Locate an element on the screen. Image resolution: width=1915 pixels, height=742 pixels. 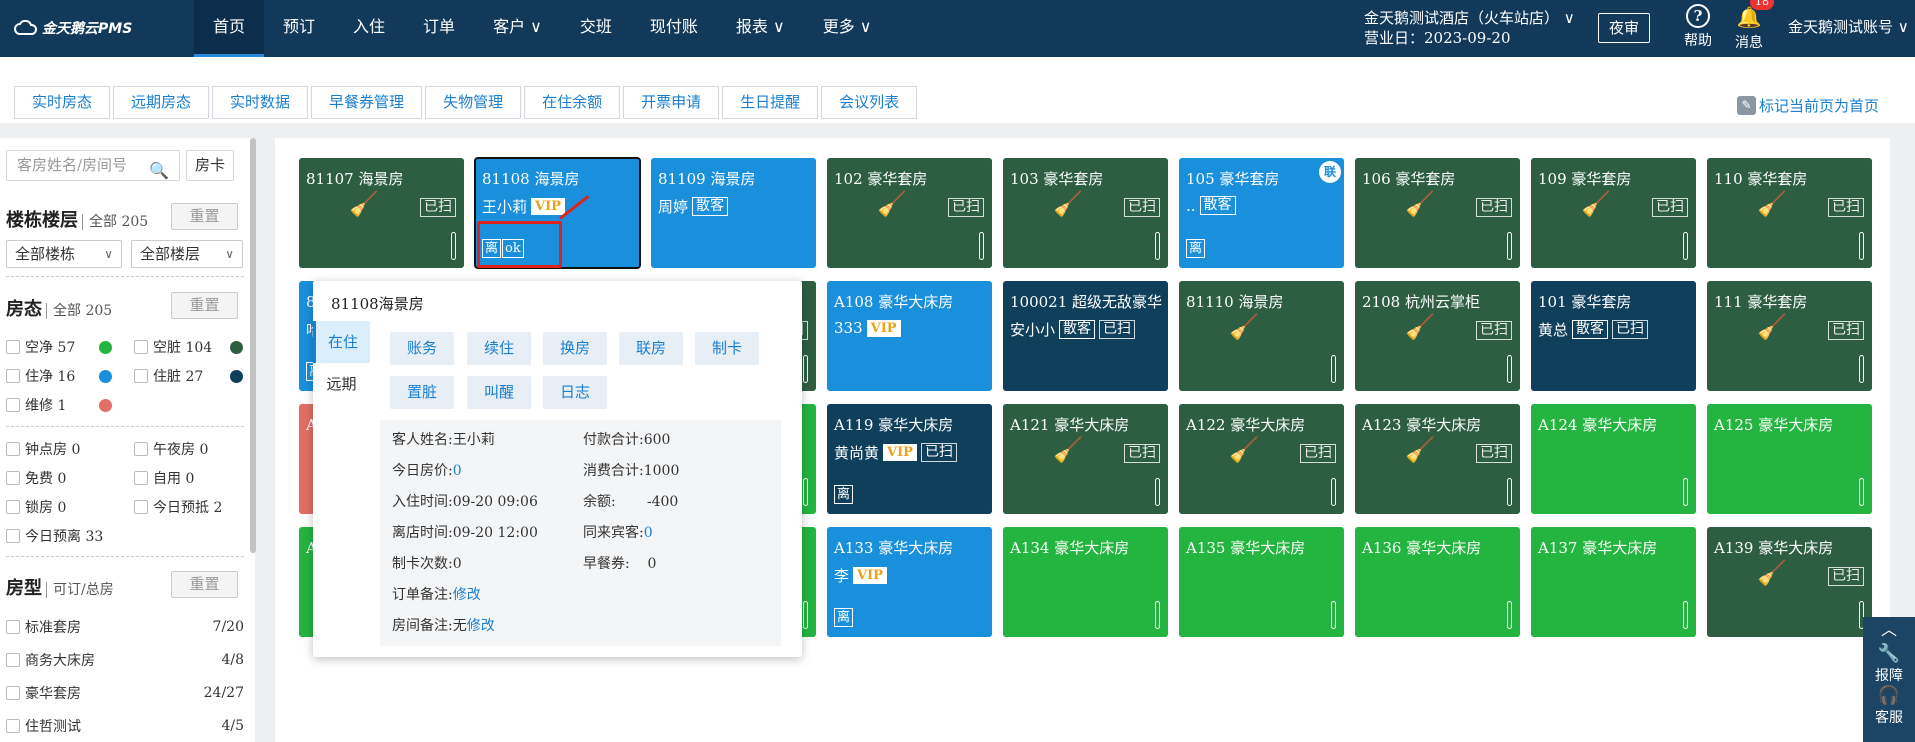
nav-cash-account: 现付账 is located at coordinates (674, 28).